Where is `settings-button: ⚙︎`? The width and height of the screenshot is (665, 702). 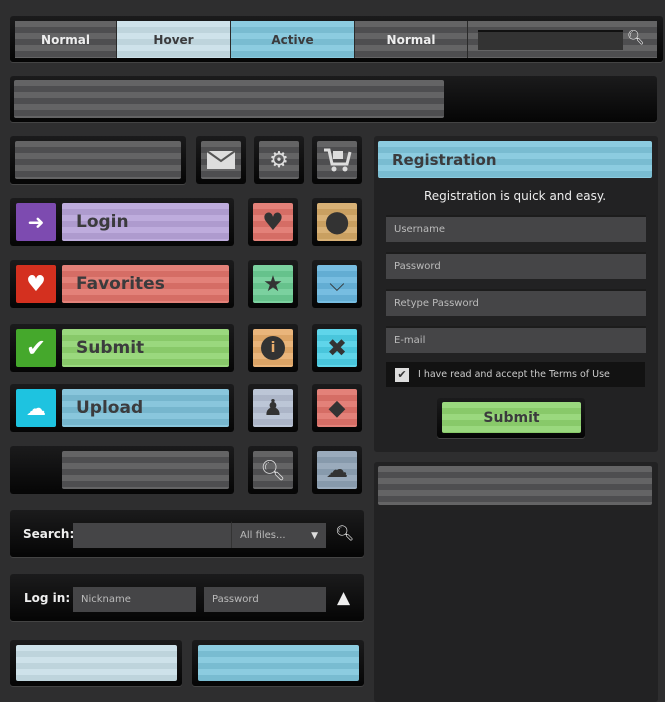 settings-button: ⚙︎ is located at coordinates (279, 160).